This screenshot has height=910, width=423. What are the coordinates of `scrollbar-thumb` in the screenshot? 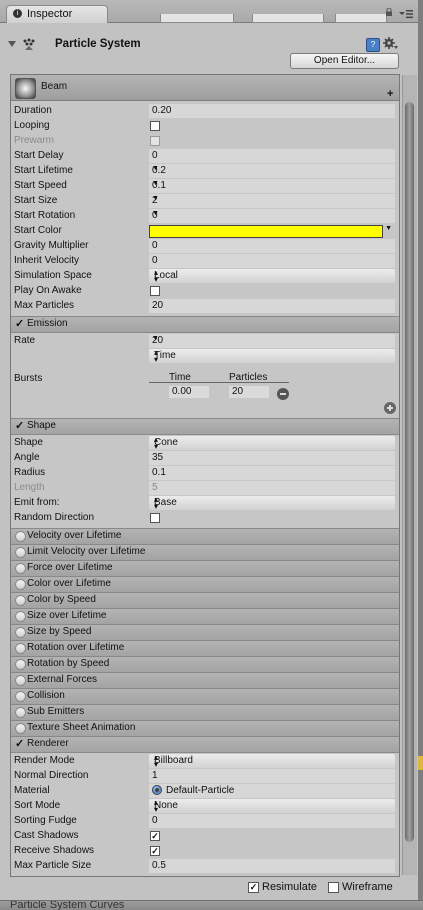 It's located at (409, 472).